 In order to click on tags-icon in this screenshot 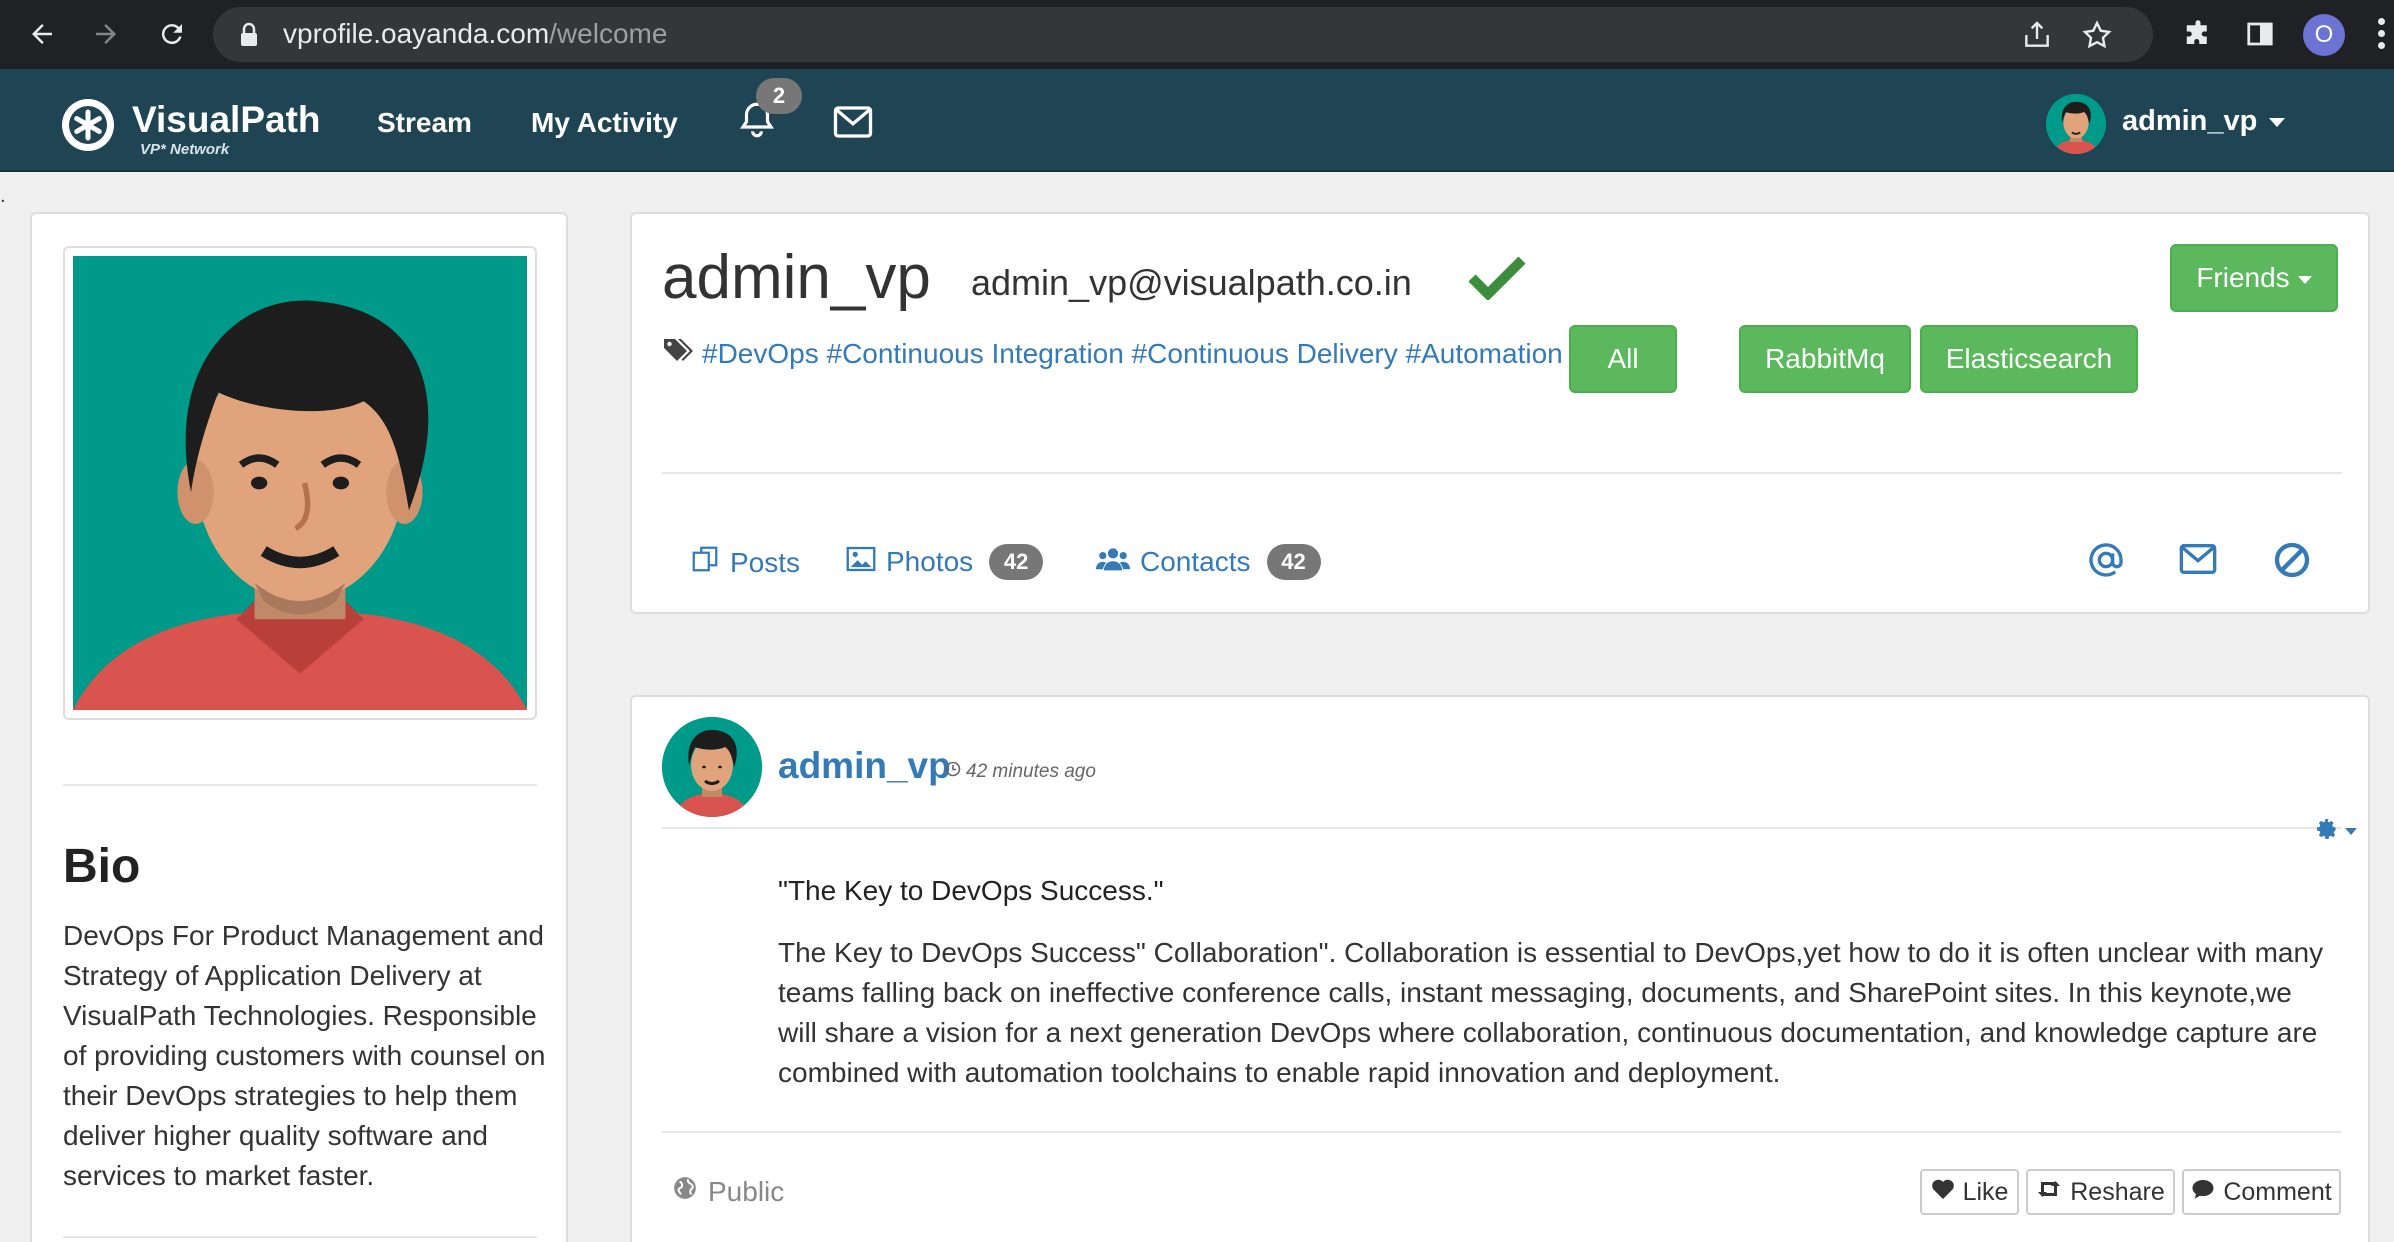, I will do `click(678, 353)`.